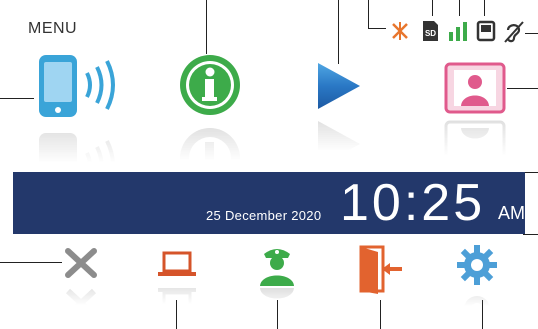 The image size is (538, 329). I want to click on hearing-loop-icon, so click(514, 32).